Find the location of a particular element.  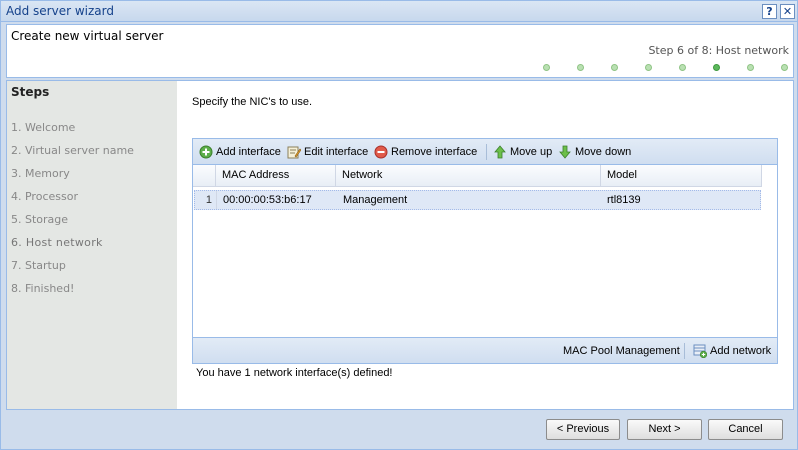

next-button: Next > is located at coordinates (664, 429).